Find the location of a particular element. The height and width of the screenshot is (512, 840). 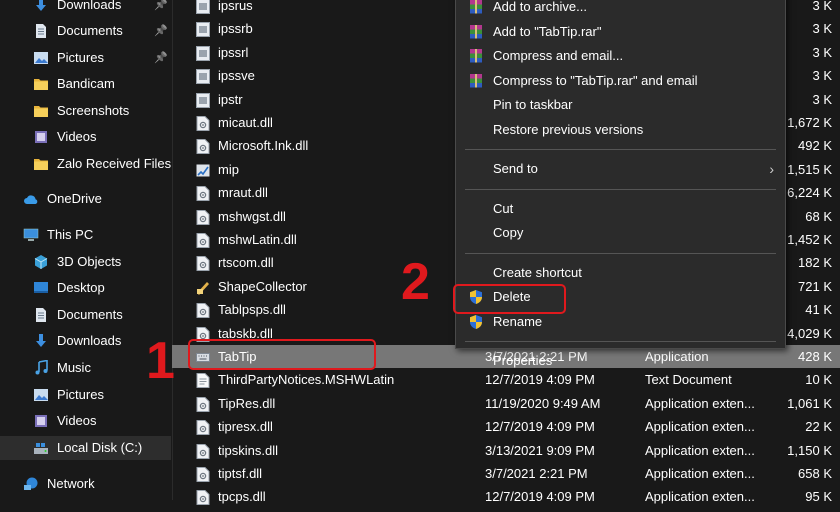

menu-item-compress-to-tabtip-rar-and-email: Compress to "TabTip.rar" and email is located at coordinates (620, 81).